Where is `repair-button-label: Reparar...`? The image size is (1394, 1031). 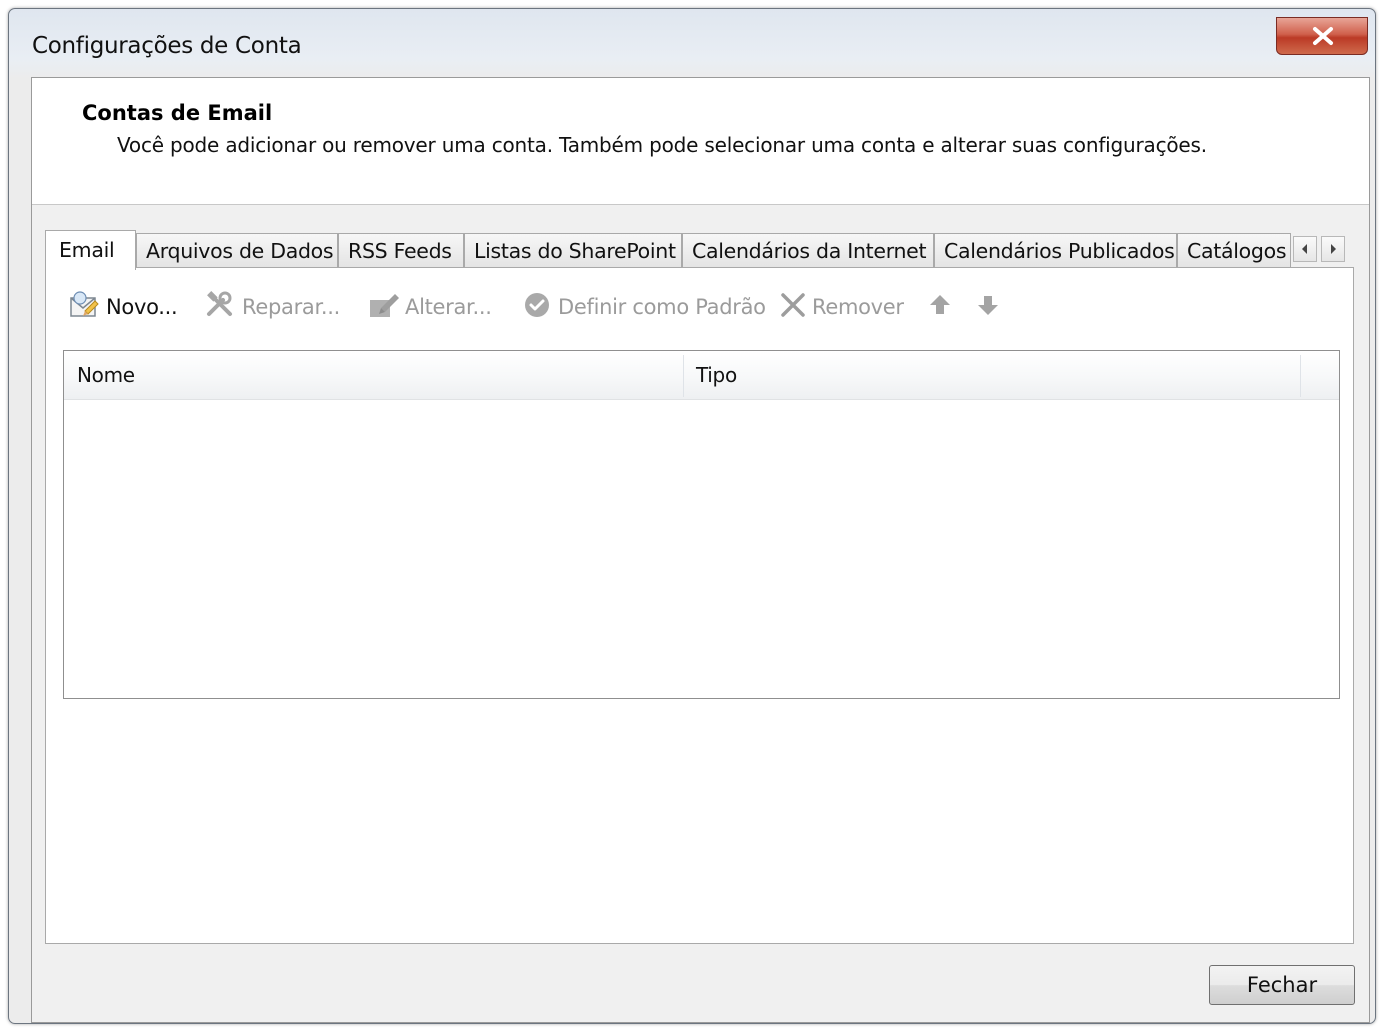
repair-button-label: Reparar... is located at coordinates (291, 307).